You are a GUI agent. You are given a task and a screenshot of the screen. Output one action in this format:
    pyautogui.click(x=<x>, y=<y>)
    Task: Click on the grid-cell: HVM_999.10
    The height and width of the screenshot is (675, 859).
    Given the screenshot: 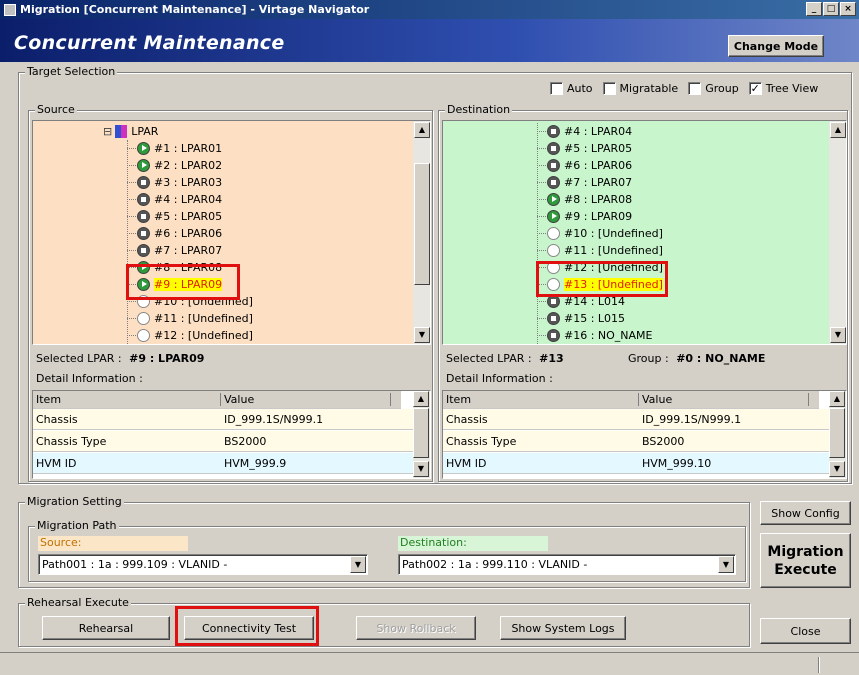 What is the action you would take?
    pyautogui.click(x=677, y=463)
    